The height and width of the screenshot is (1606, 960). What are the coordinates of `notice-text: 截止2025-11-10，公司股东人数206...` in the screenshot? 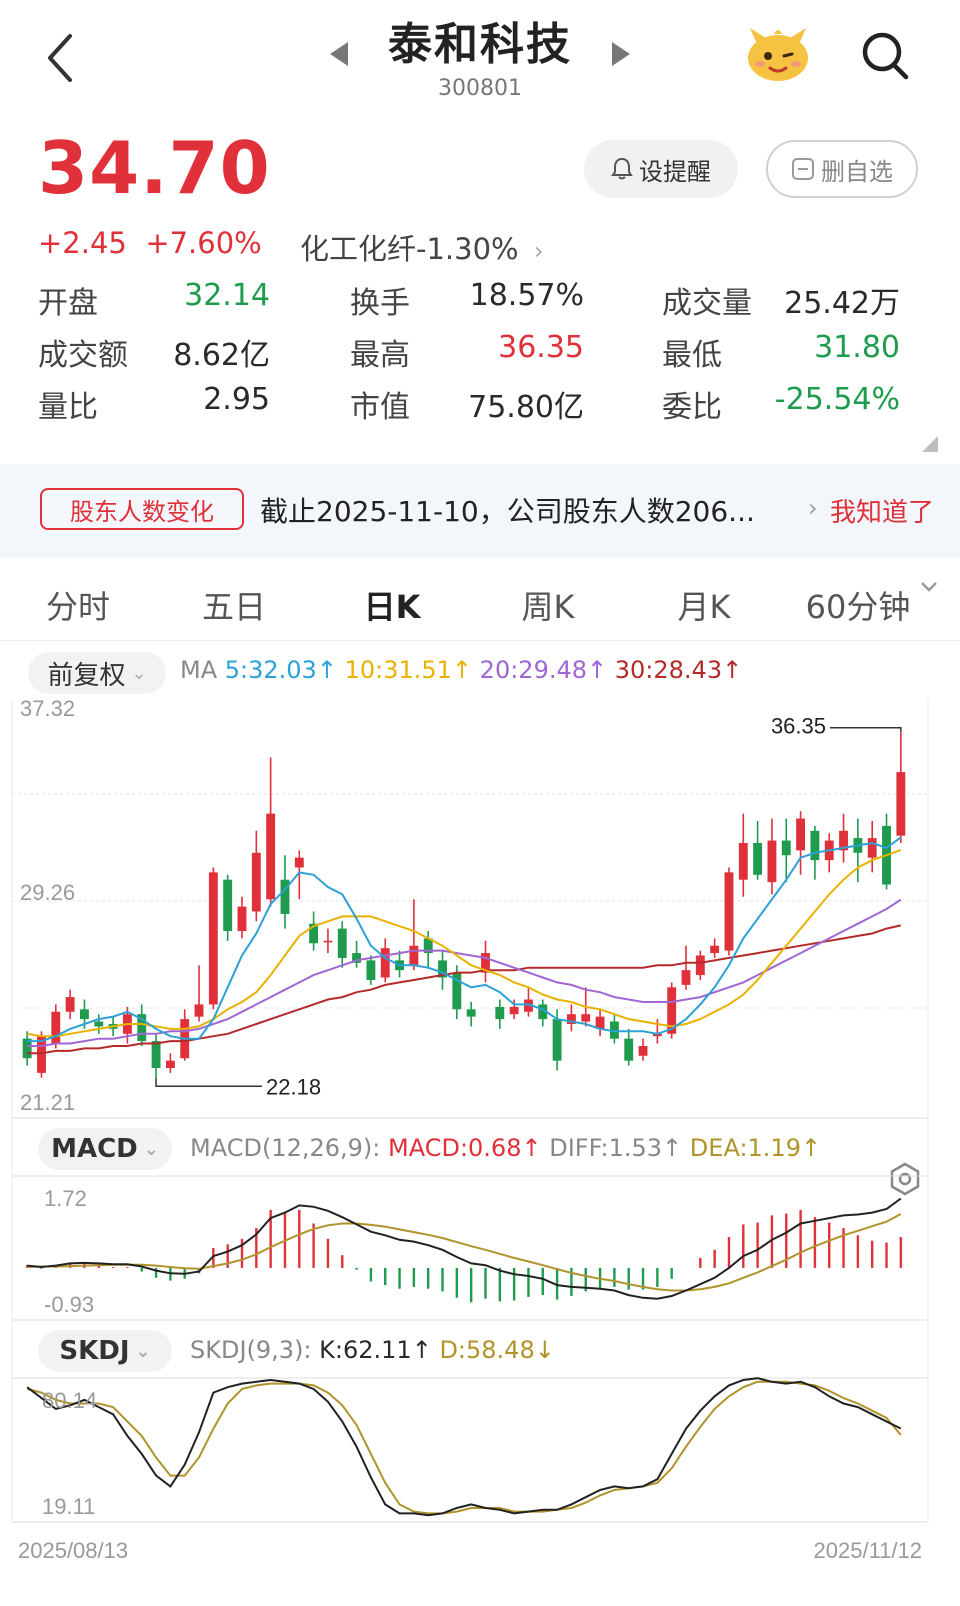 It's located at (507, 510).